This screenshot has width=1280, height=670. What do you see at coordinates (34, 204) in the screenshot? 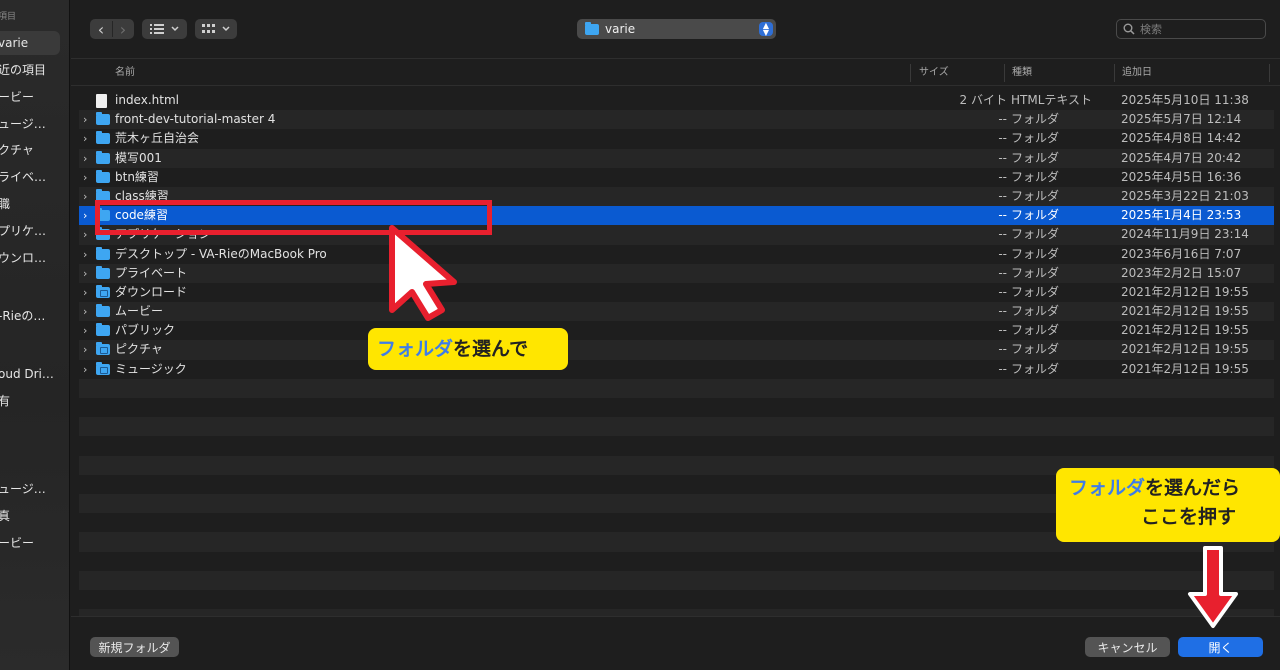
I see `sidebar-item-work: 職` at bounding box center [34, 204].